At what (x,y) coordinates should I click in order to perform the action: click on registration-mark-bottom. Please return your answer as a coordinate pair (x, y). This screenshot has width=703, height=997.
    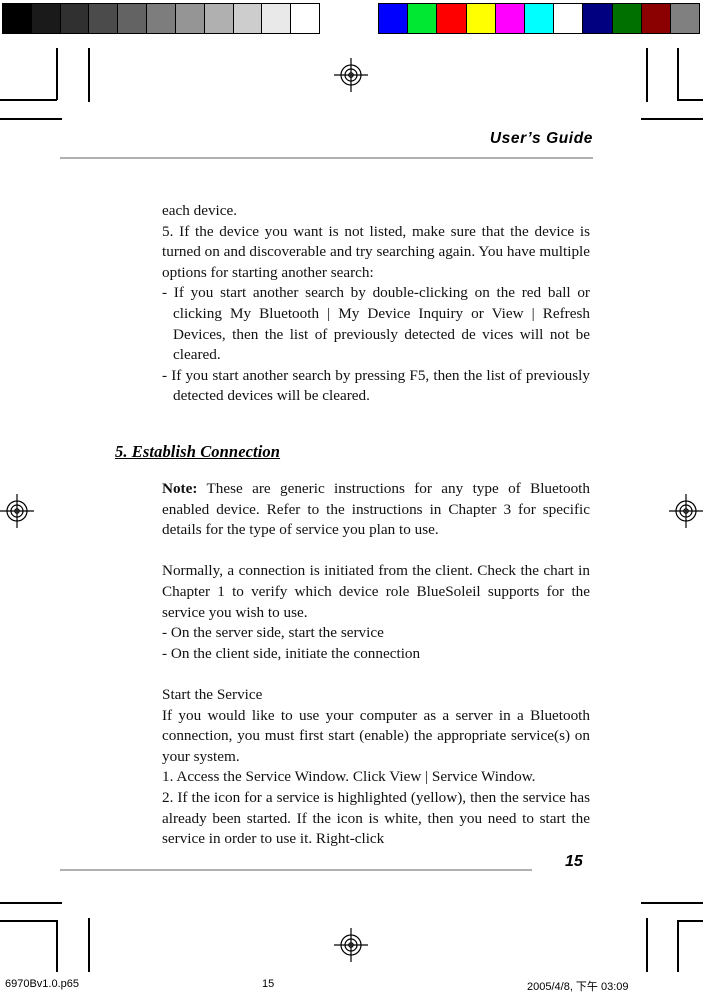
    Looking at the image, I should click on (351, 945).